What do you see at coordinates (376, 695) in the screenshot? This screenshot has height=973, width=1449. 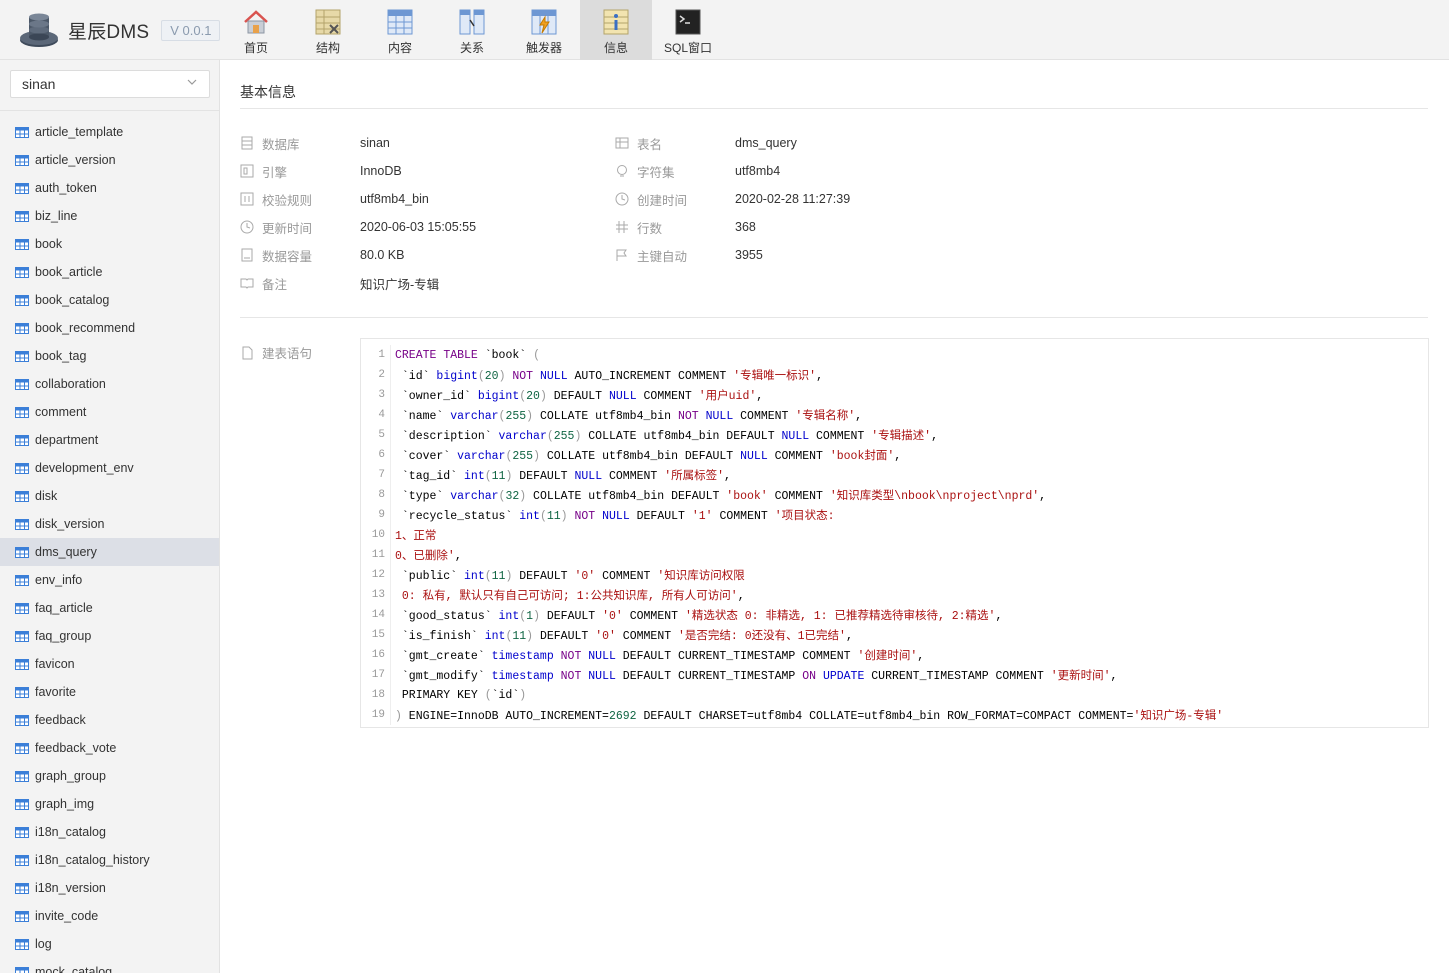 I see `line-number: 18` at bounding box center [376, 695].